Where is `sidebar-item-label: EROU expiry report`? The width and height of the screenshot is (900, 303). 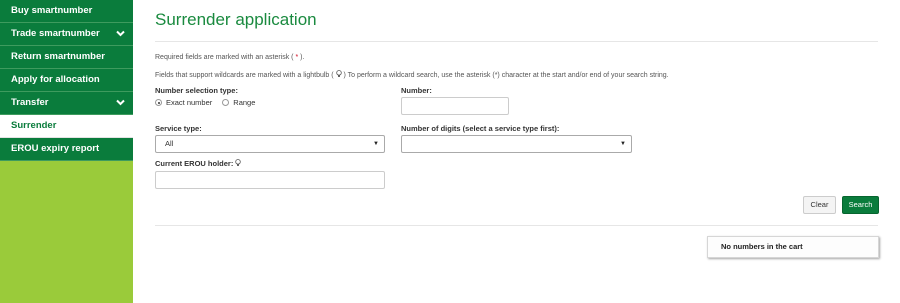 sidebar-item-label: EROU expiry report is located at coordinates (55, 148).